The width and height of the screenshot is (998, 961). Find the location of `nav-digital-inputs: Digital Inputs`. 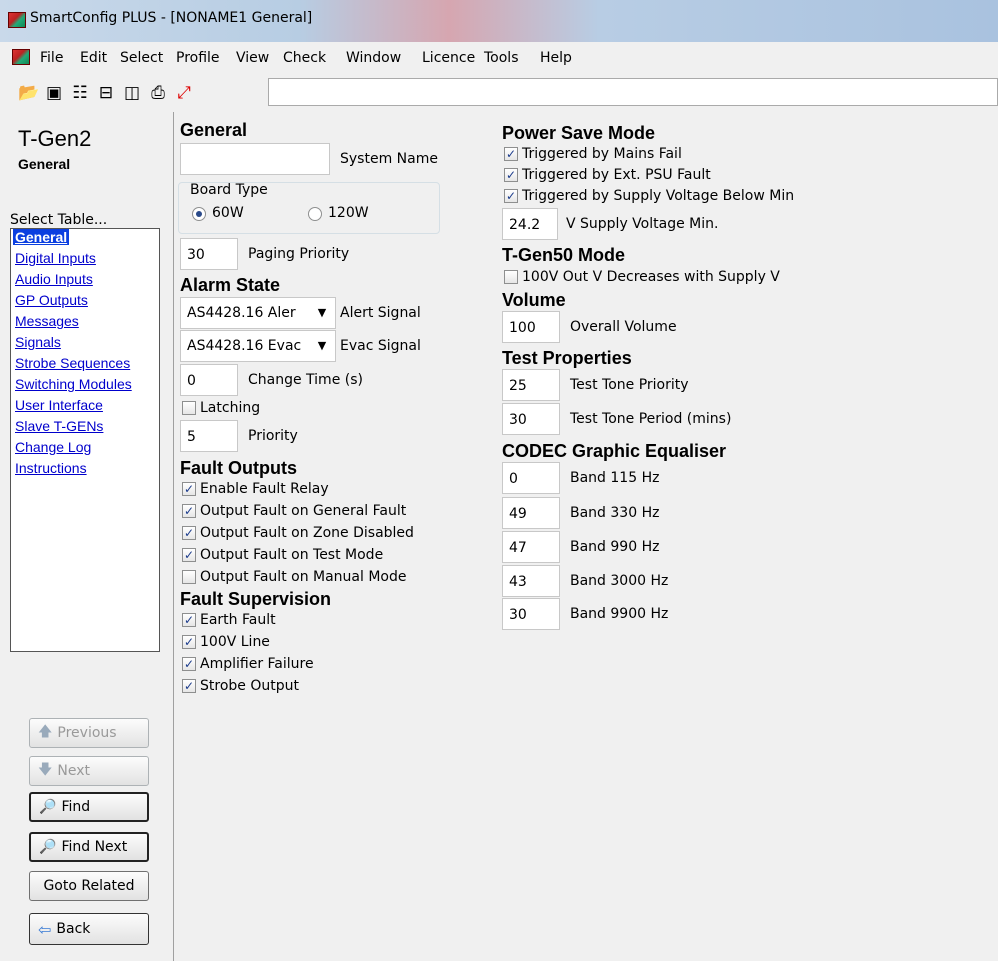

nav-digital-inputs: Digital Inputs is located at coordinates (55, 258).